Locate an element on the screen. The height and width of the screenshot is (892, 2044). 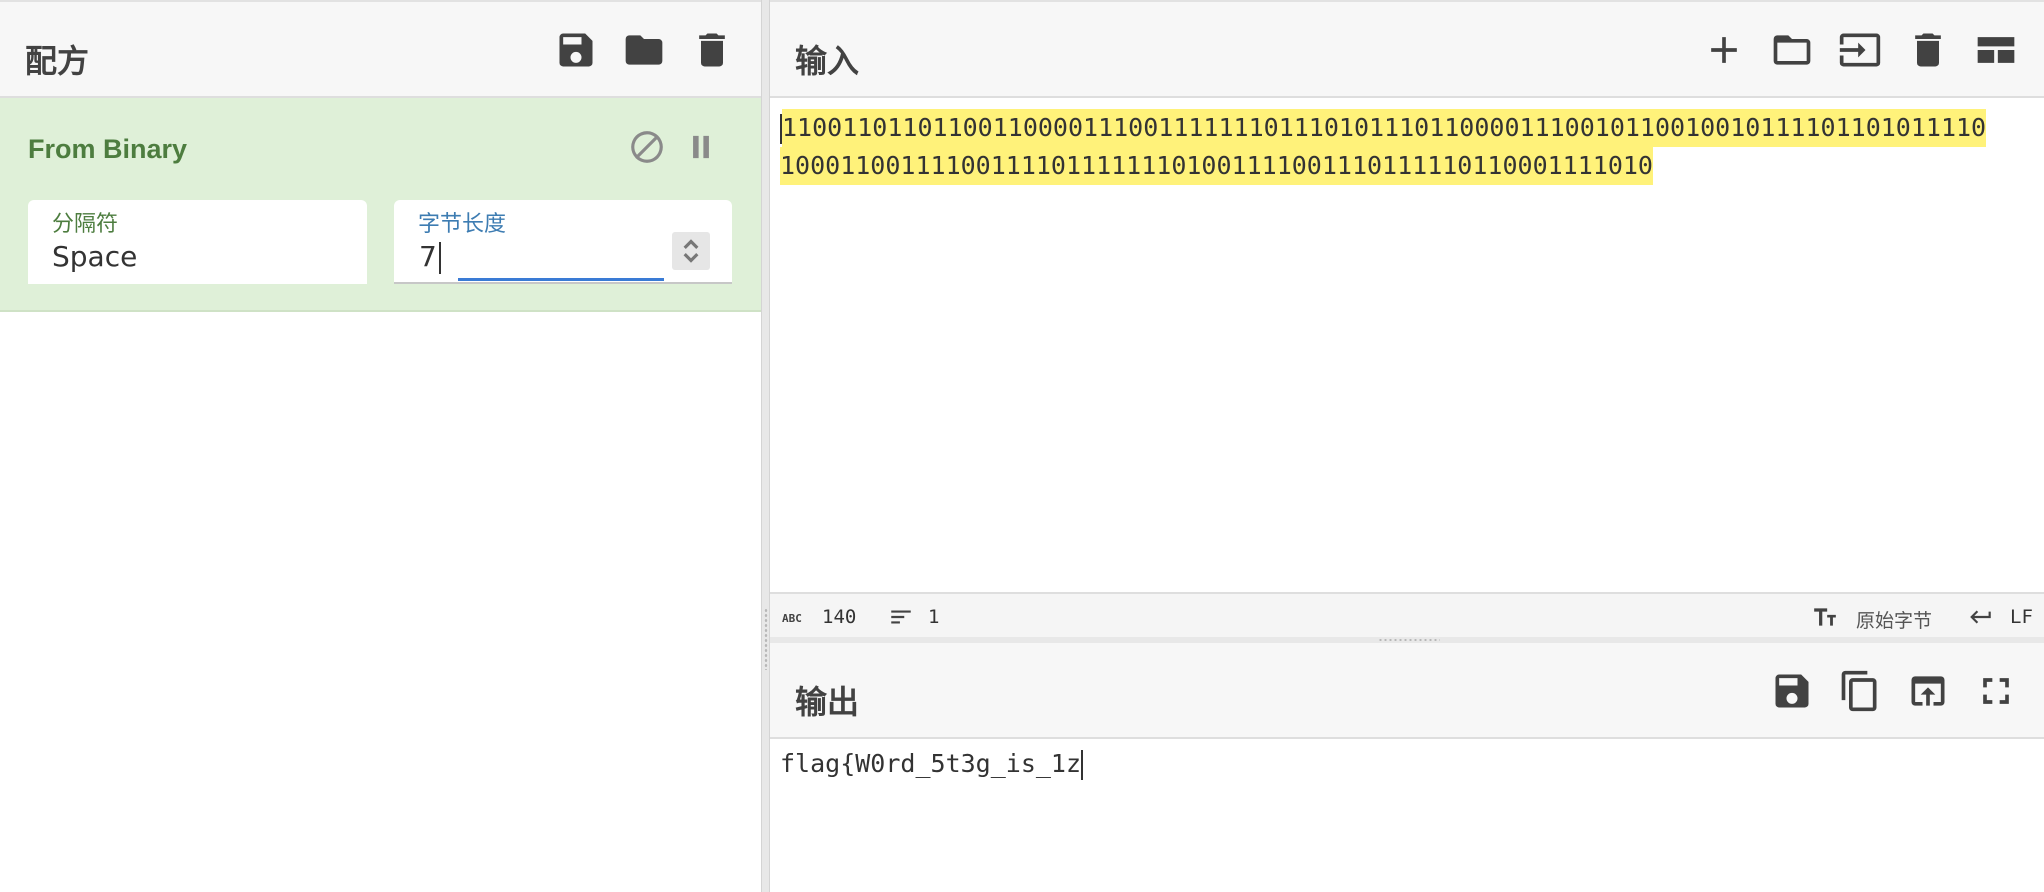
output-title: 输出 is located at coordinates (827, 702).